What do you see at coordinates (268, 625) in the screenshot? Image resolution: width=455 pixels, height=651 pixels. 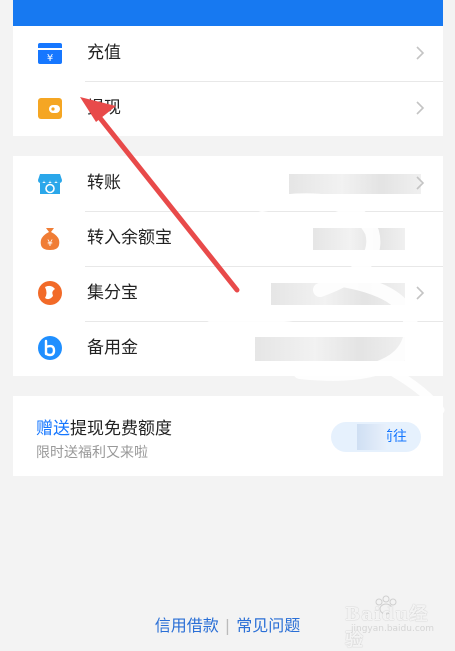 I see `faq-link: 常见问题` at bounding box center [268, 625].